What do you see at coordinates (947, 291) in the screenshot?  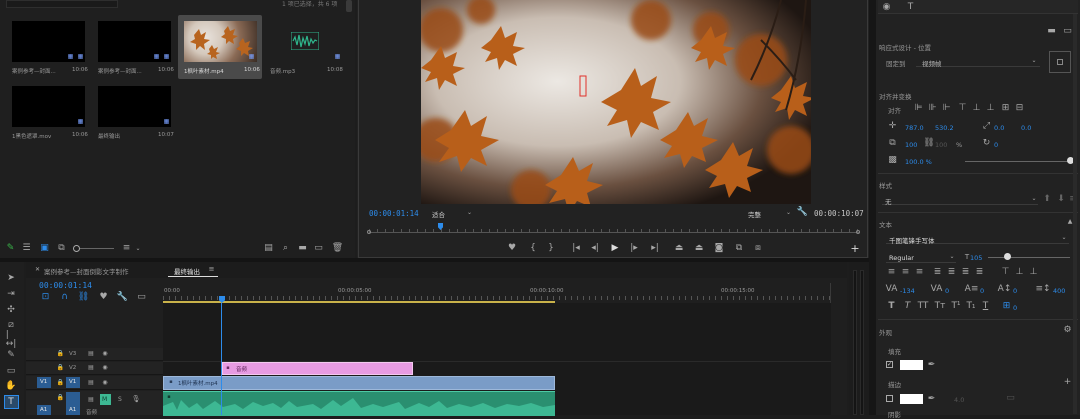 I see `kerning-value: 0` at bounding box center [947, 291].